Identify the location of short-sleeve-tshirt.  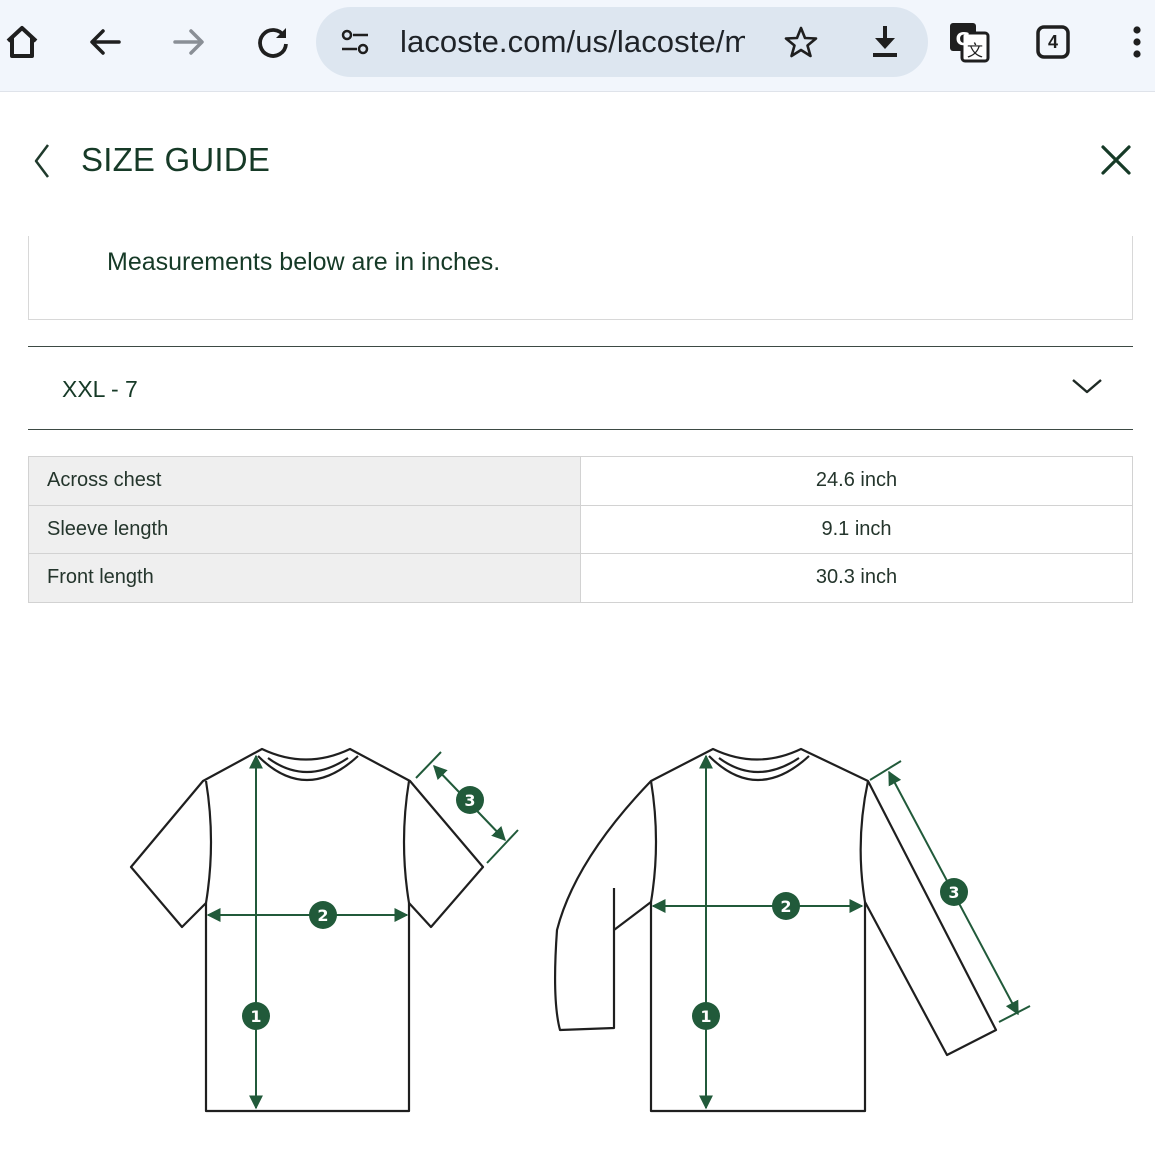
(307, 930).